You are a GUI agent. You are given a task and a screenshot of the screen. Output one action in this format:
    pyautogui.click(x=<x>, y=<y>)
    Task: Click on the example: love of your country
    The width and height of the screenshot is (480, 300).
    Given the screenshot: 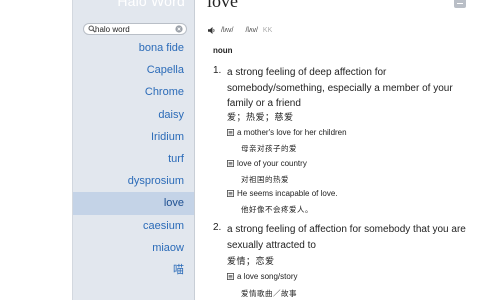 What is the action you would take?
    pyautogui.click(x=267, y=163)
    